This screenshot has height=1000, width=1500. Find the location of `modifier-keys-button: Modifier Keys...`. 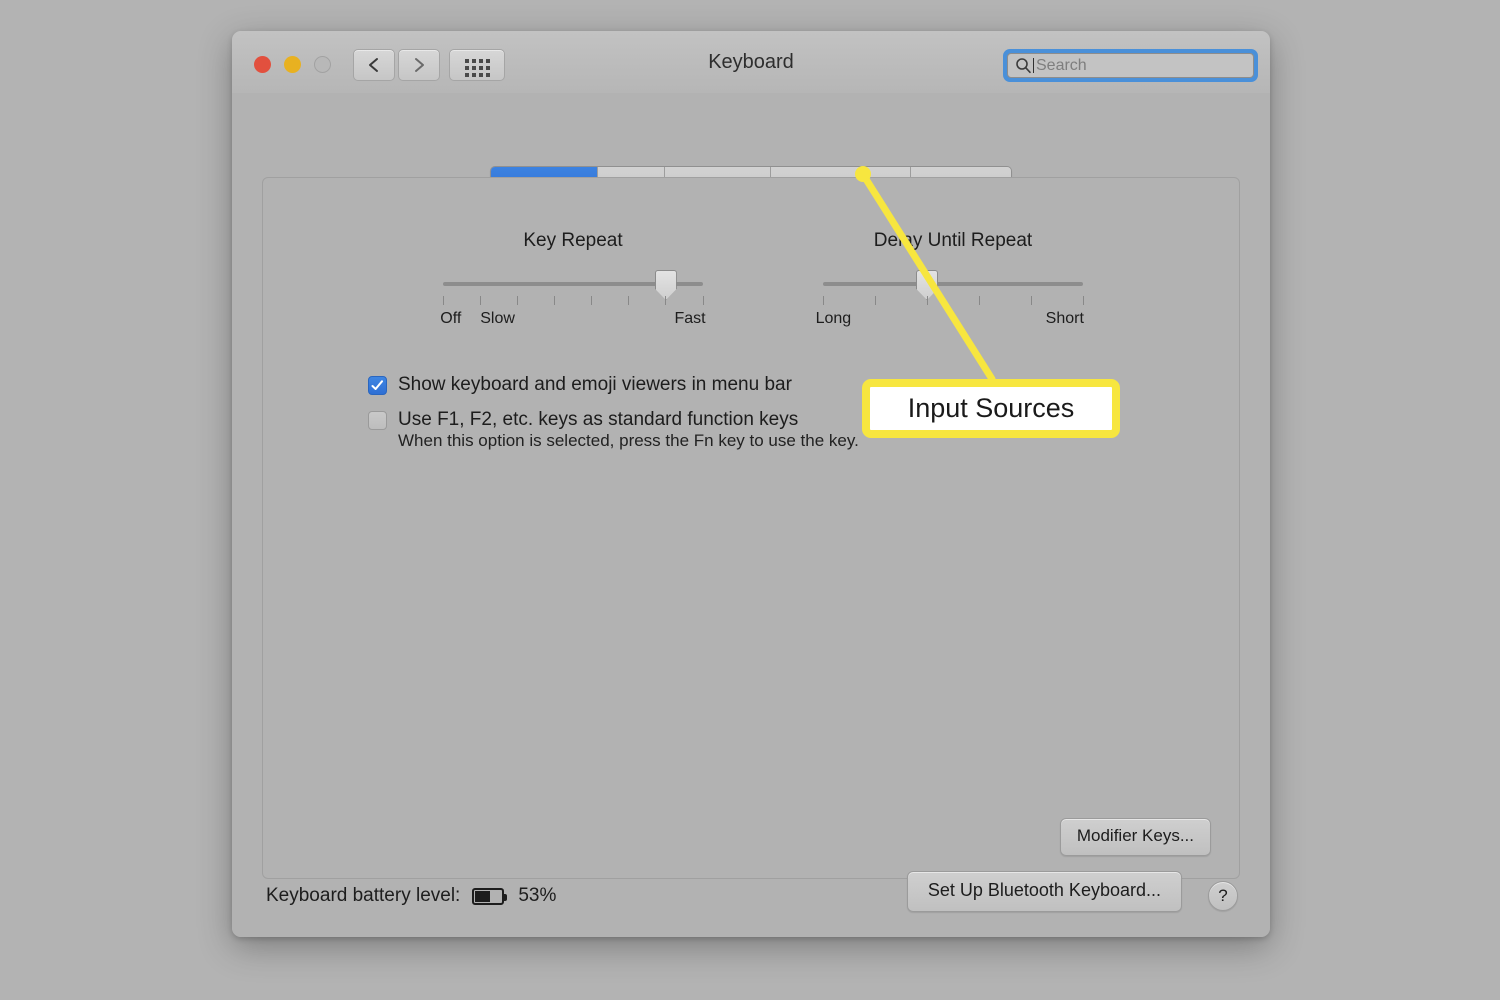

modifier-keys-button: Modifier Keys... is located at coordinates (1135, 837).